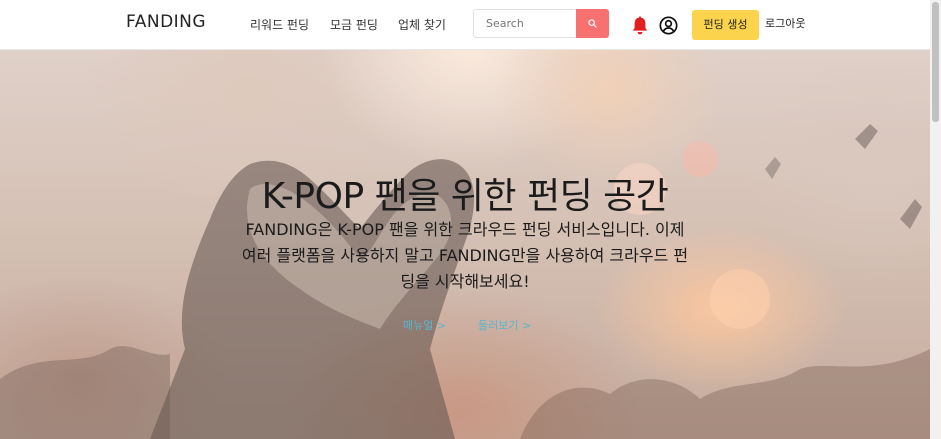 The height and width of the screenshot is (439, 941). I want to click on brand-logo: FANDING, so click(166, 22).